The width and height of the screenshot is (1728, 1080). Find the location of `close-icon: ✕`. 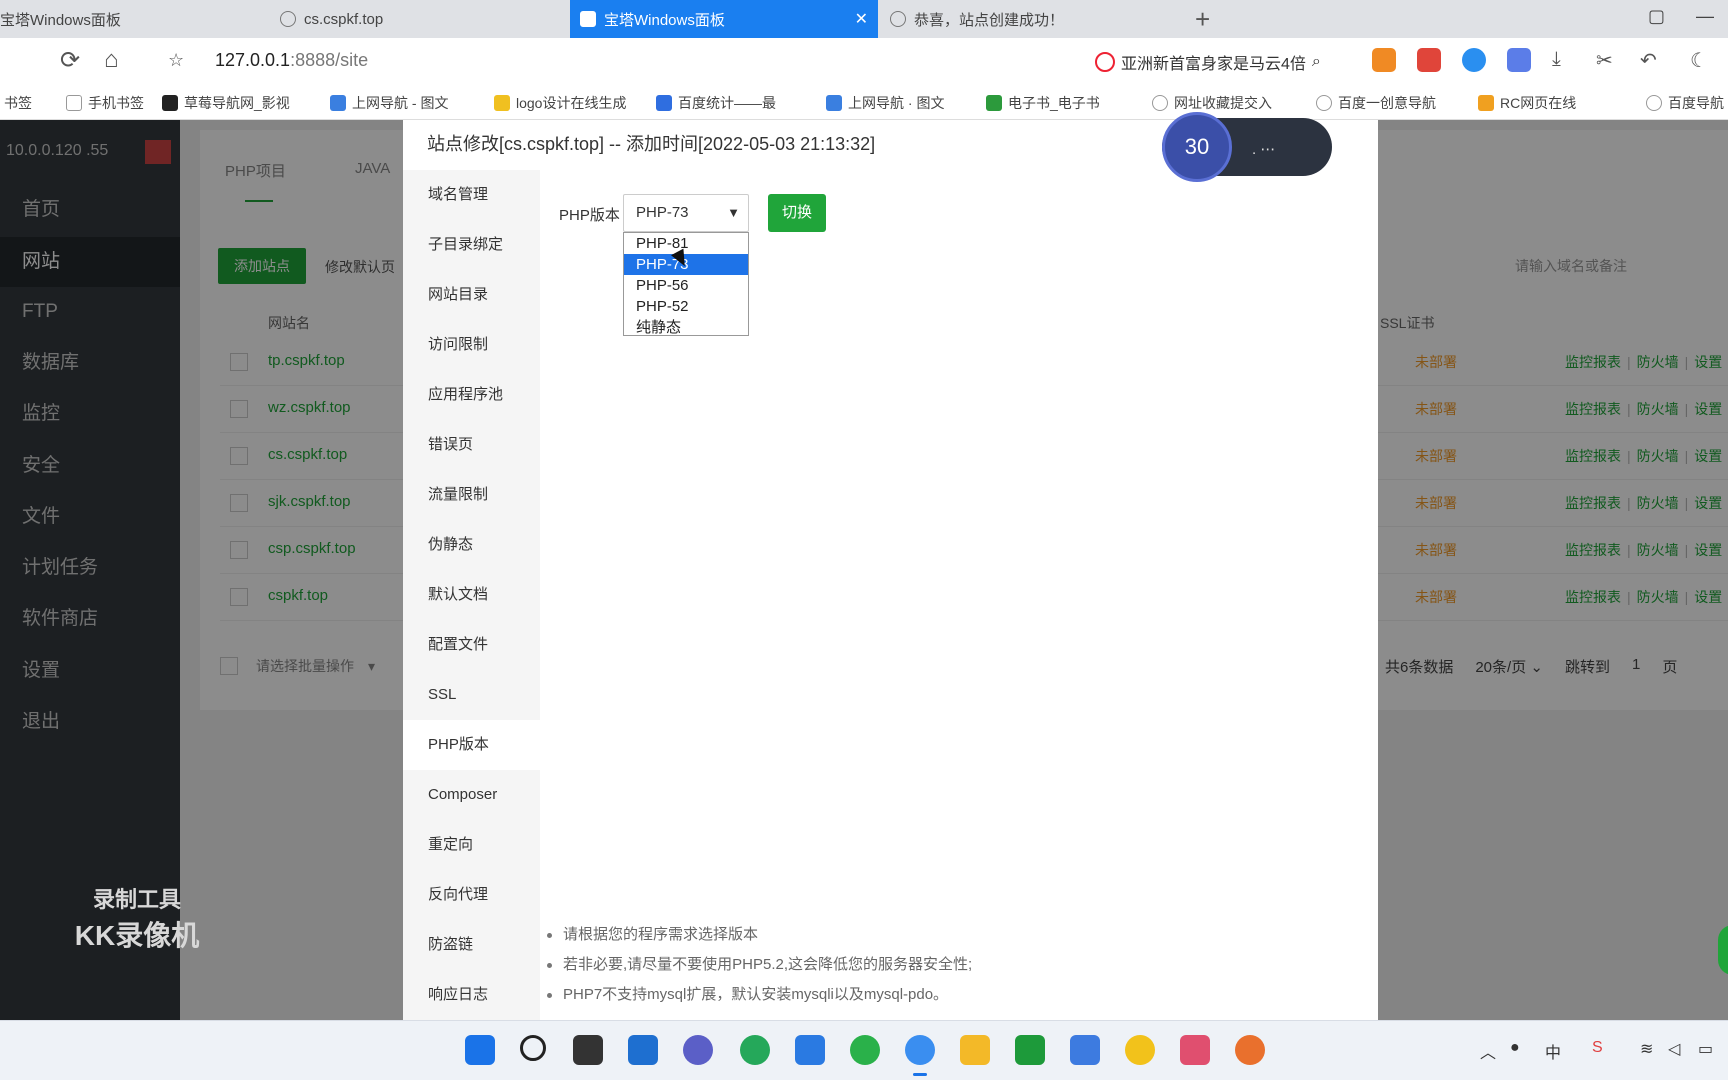

close-icon: ✕ is located at coordinates (861, 19).